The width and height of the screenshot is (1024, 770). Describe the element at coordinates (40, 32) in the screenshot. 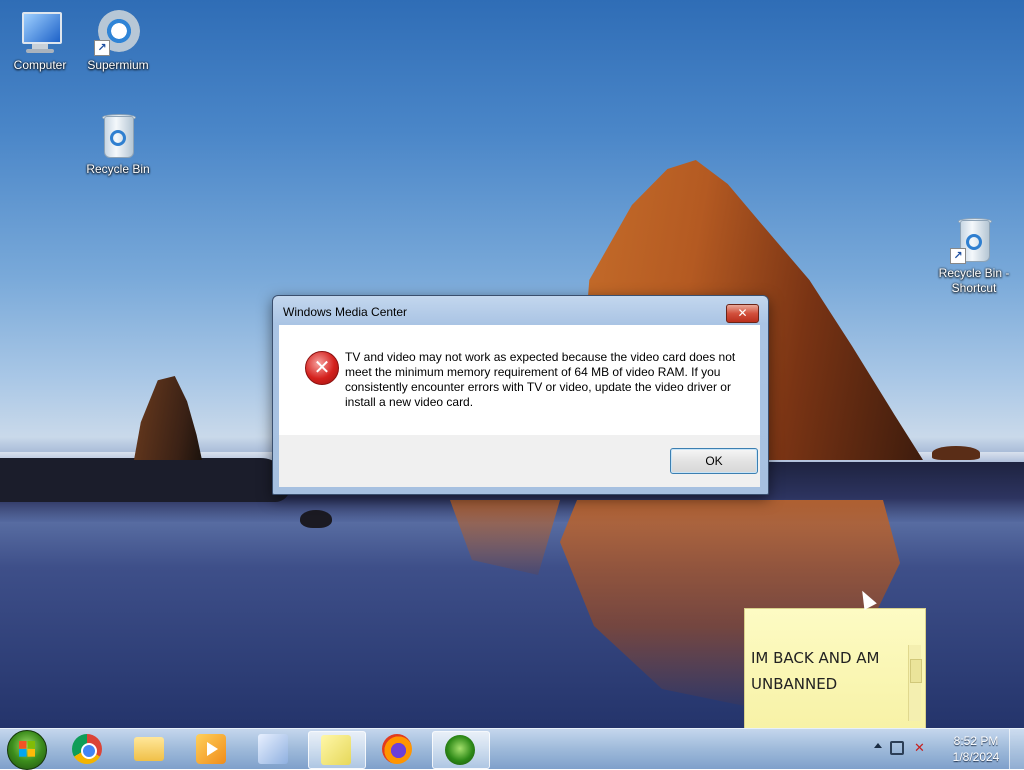

I see `computer-icon` at that location.